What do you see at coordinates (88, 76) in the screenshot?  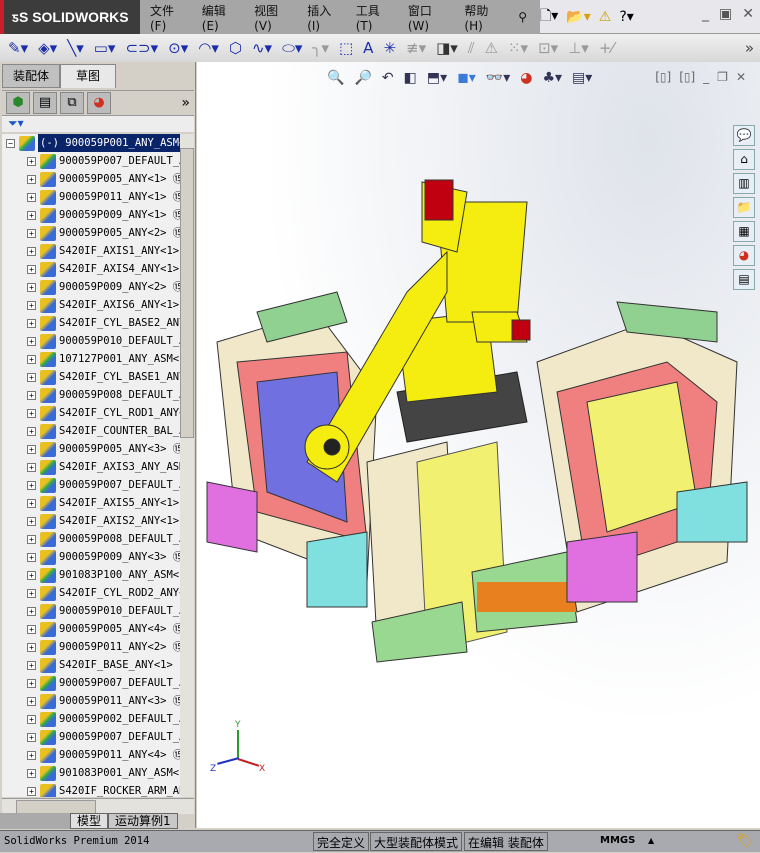 I see `tab-sketch: 草图` at bounding box center [88, 76].